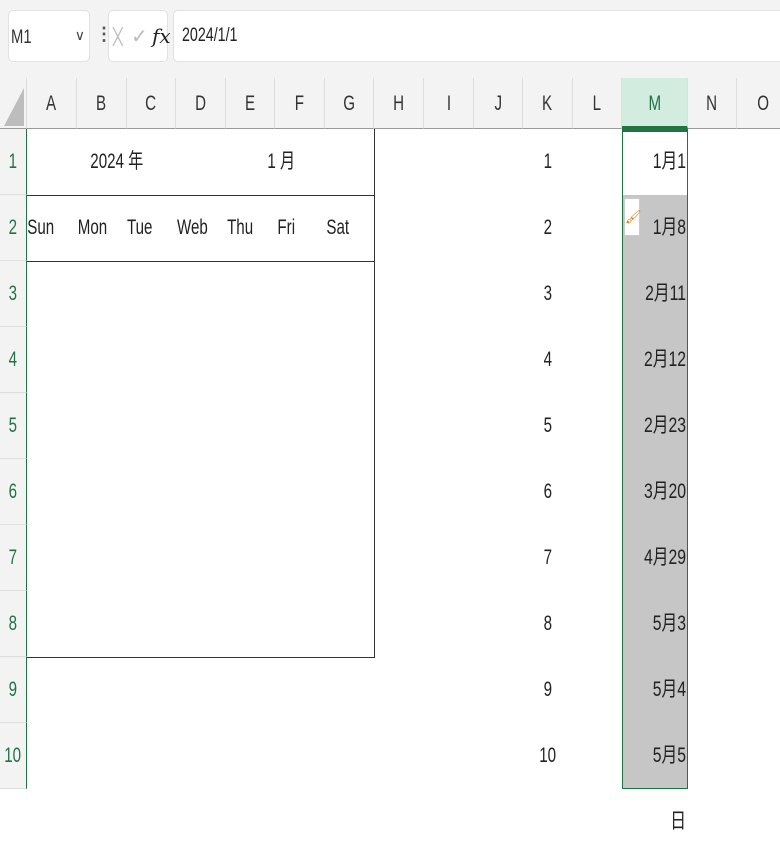  What do you see at coordinates (13, 294) in the screenshot?
I see `row-header-3: 3` at bounding box center [13, 294].